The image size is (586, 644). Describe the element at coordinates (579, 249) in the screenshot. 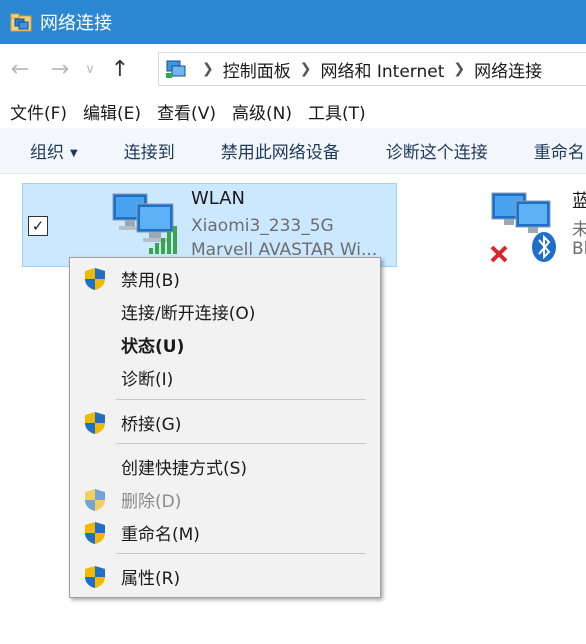

I see `connection-adapter: Bl` at that location.